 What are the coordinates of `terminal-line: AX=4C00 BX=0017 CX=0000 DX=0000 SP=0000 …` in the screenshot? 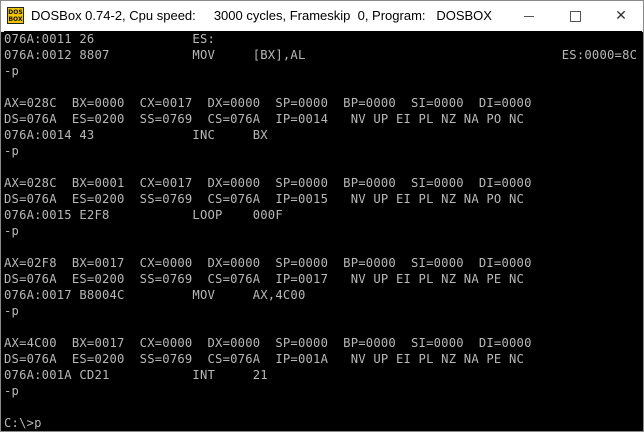 It's located at (268, 343).